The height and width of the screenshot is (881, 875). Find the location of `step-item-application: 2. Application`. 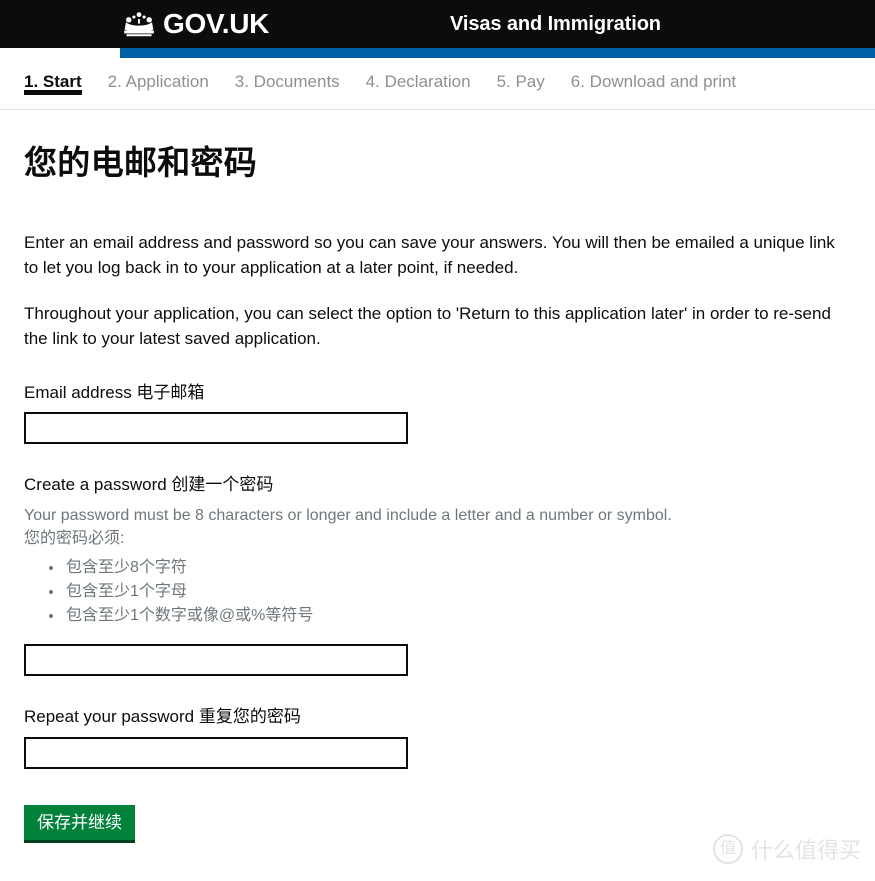

step-item-application: 2. Application is located at coordinates (158, 75).